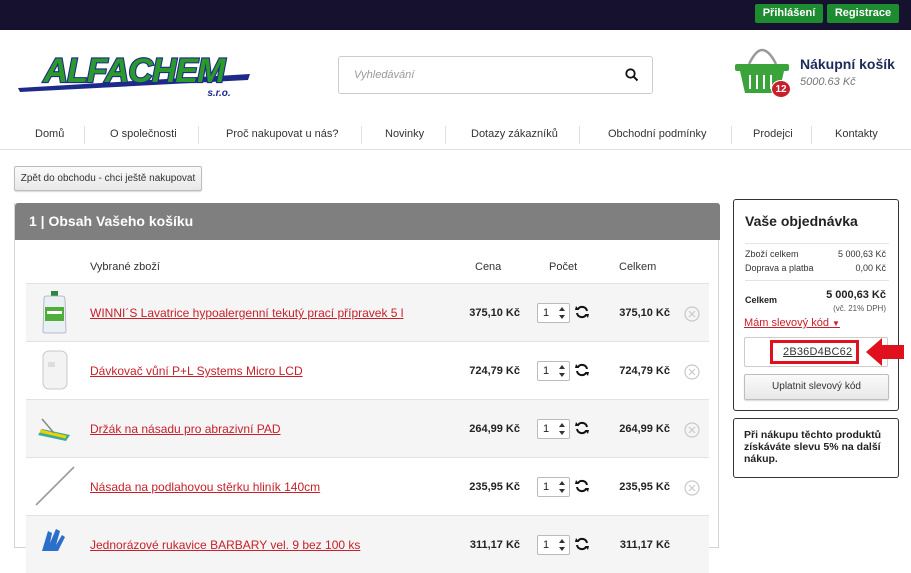  Describe the element at coordinates (55, 370) in the screenshot. I see `dispenser-icon` at that location.